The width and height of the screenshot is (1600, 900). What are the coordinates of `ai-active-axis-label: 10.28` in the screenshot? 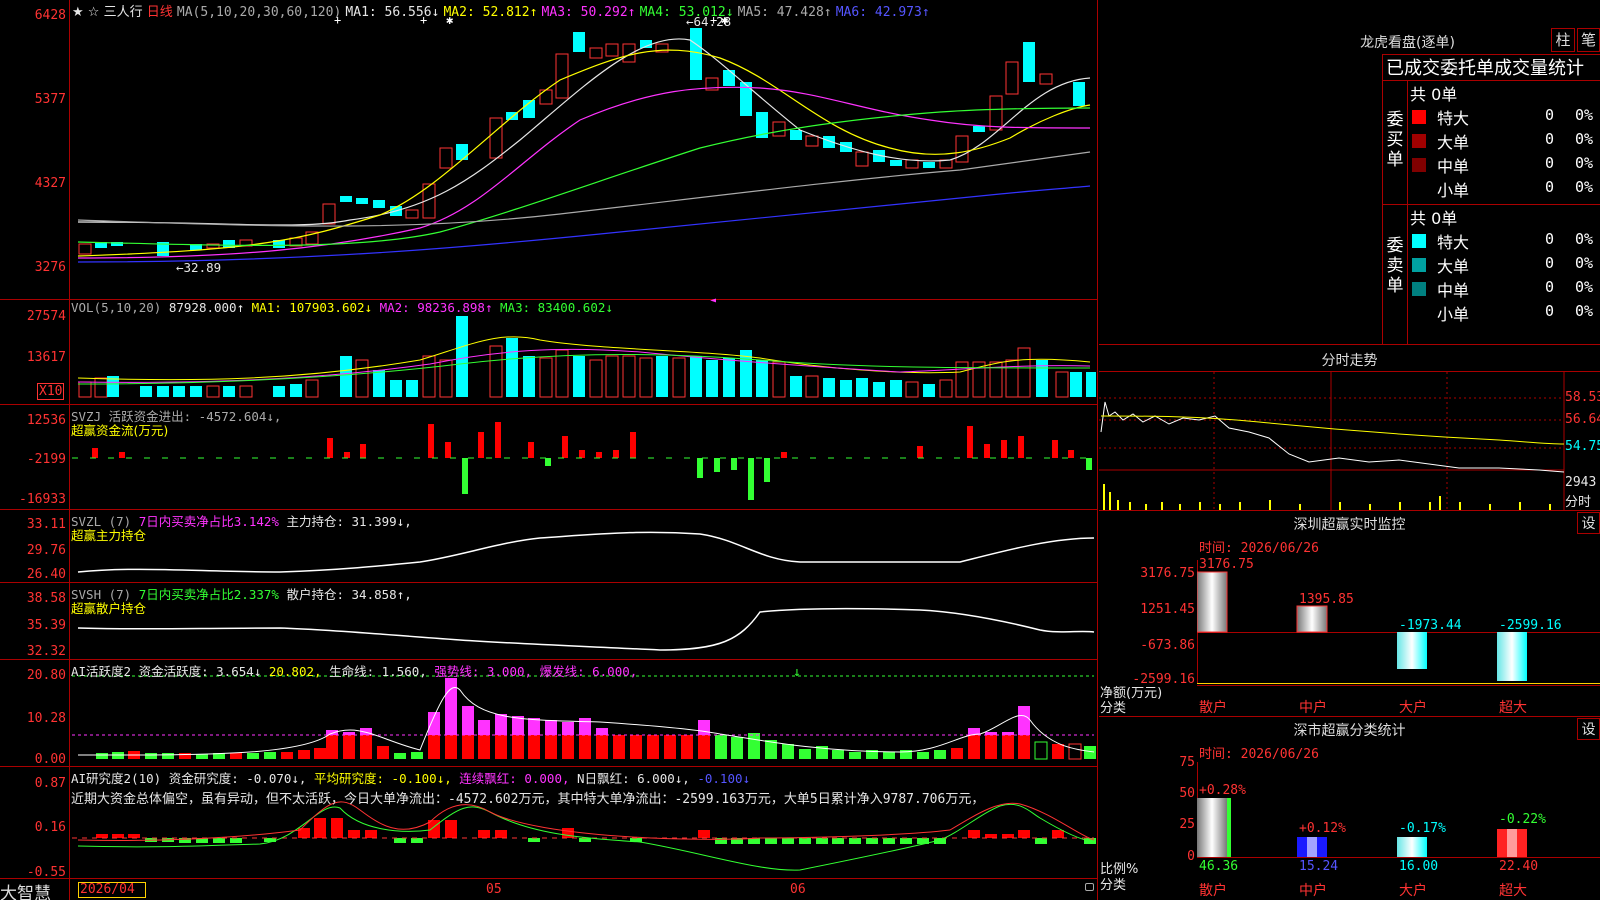 It's located at (46, 718).